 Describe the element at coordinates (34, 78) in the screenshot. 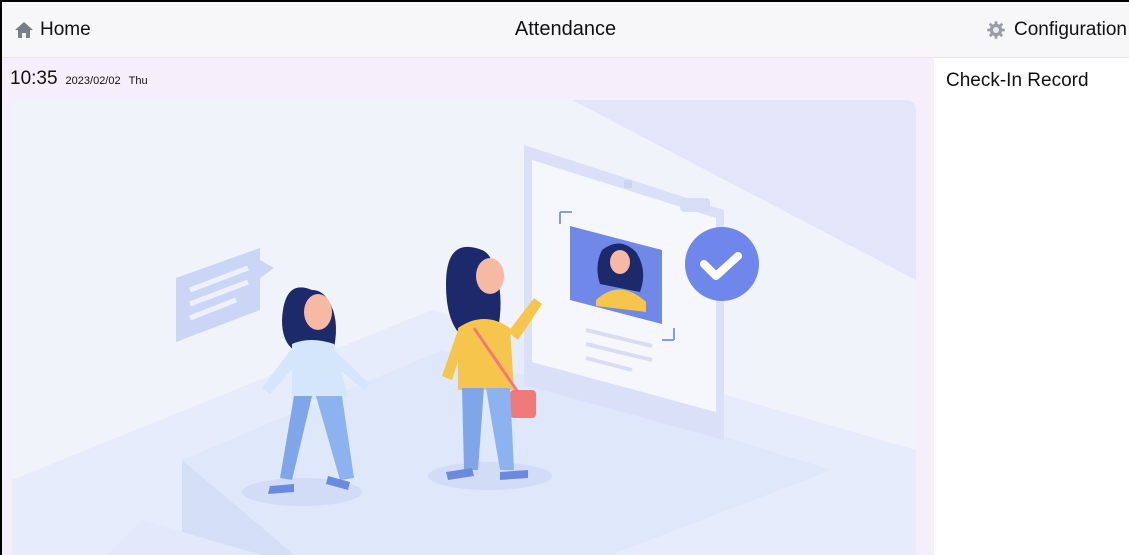

I see `clock-time: 10:35` at that location.